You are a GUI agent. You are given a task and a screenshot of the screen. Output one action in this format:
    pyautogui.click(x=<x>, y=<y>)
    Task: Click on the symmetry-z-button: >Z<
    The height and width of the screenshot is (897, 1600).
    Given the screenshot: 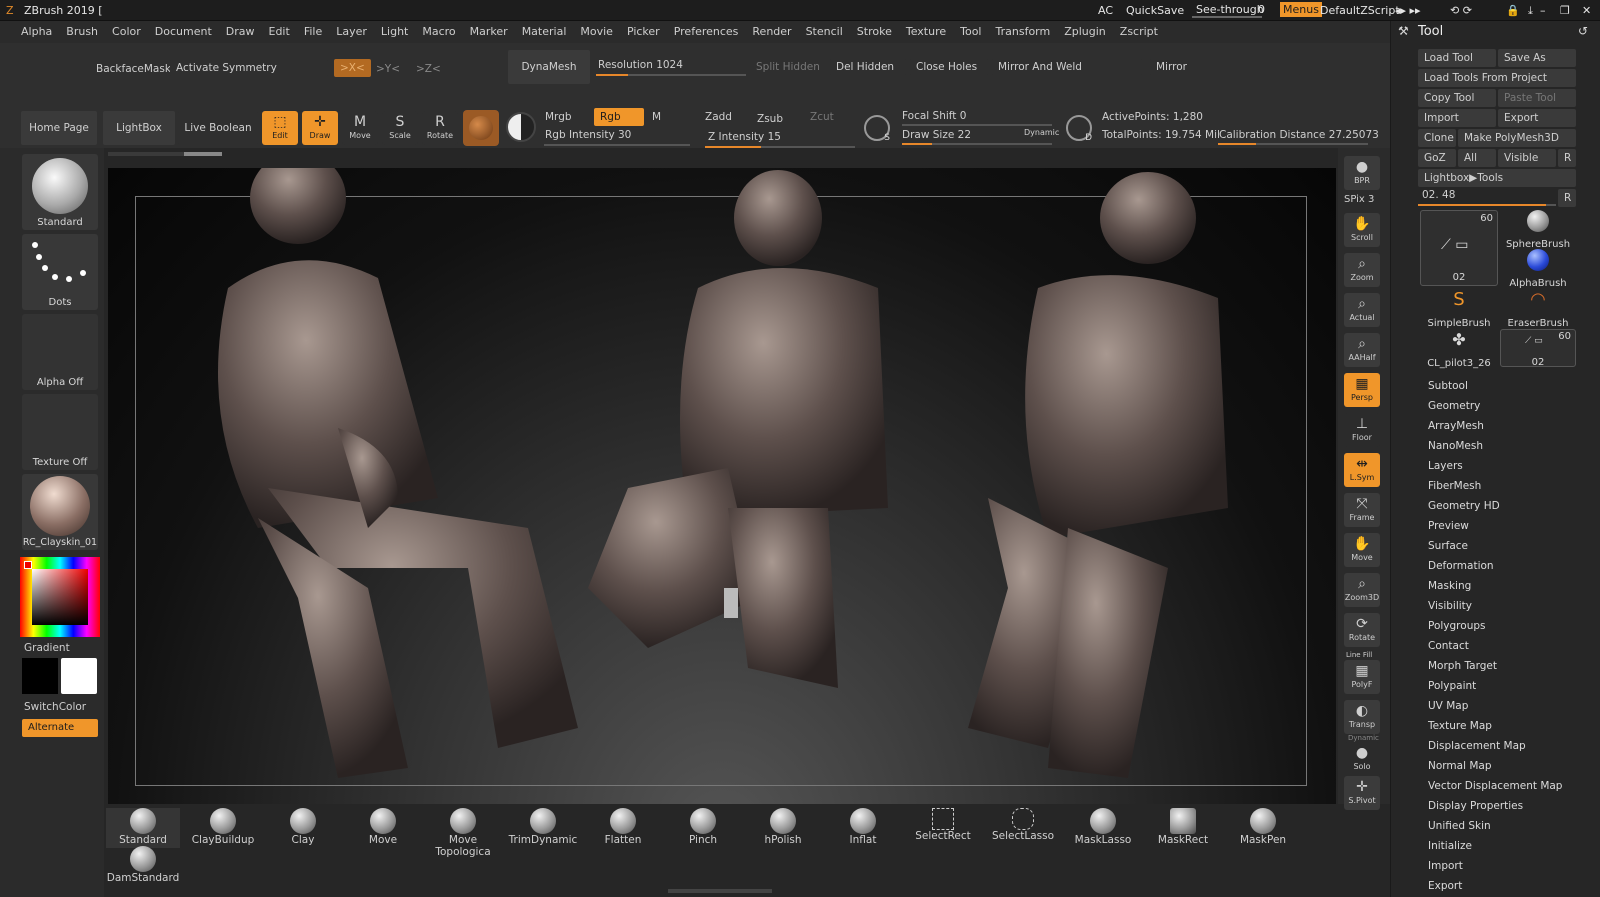 What is the action you would take?
    pyautogui.click(x=428, y=69)
    